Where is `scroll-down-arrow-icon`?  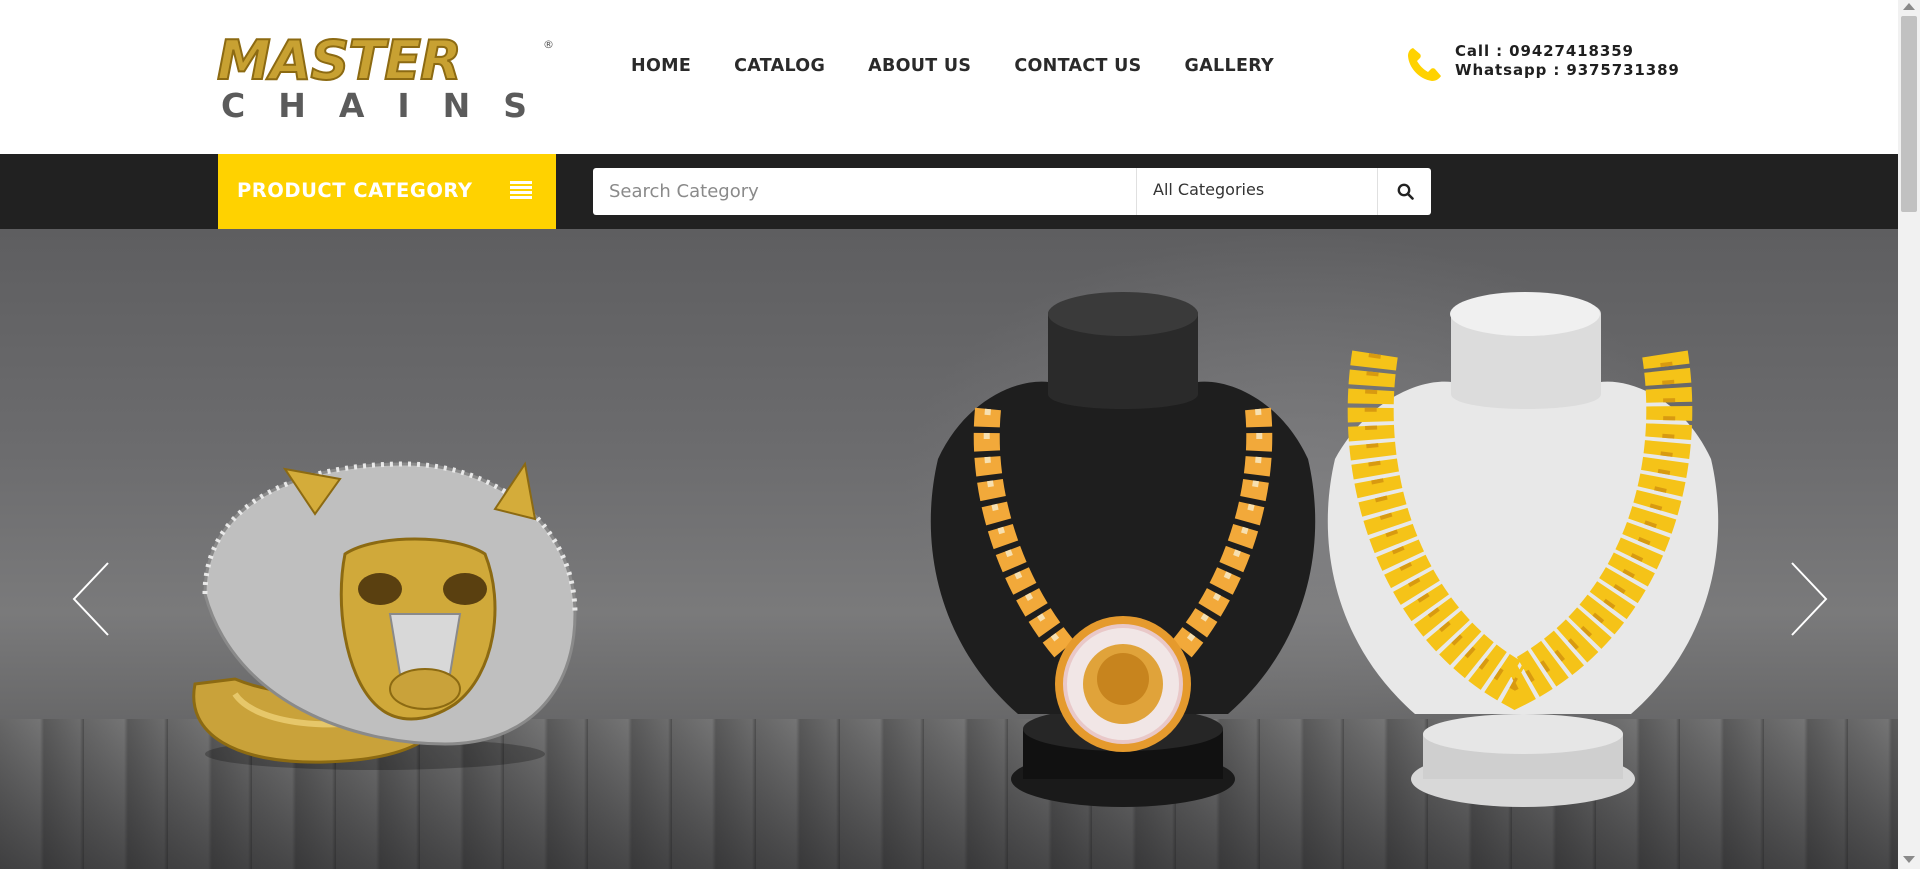
scroll-down-arrow-icon is located at coordinates (1909, 859).